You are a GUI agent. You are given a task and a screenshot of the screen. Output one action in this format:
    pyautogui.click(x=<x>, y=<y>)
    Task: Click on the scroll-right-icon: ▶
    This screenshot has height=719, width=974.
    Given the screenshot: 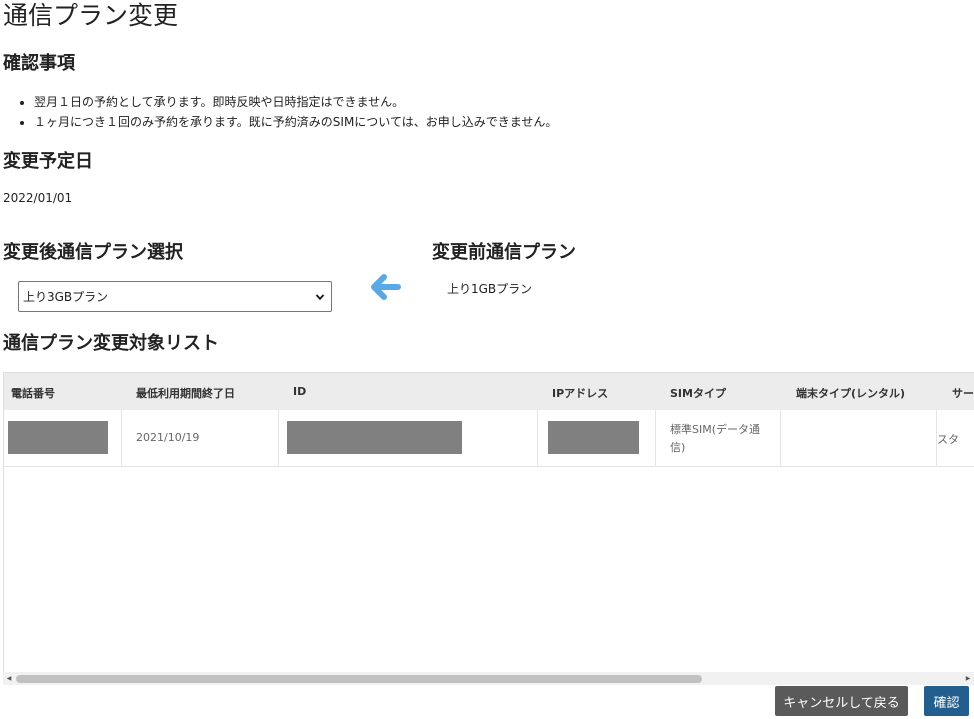 What is the action you would take?
    pyautogui.click(x=968, y=678)
    